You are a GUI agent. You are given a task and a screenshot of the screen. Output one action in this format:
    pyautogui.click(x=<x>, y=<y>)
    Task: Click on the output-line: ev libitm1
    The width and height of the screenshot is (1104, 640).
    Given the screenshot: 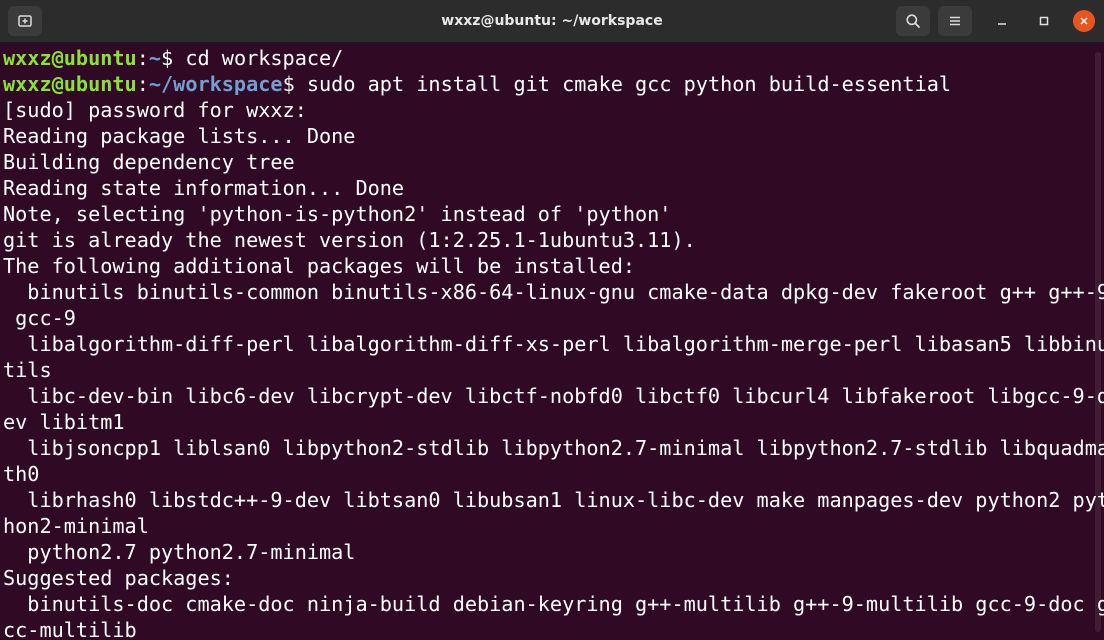 What is the action you would take?
    pyautogui.click(x=64, y=422)
    